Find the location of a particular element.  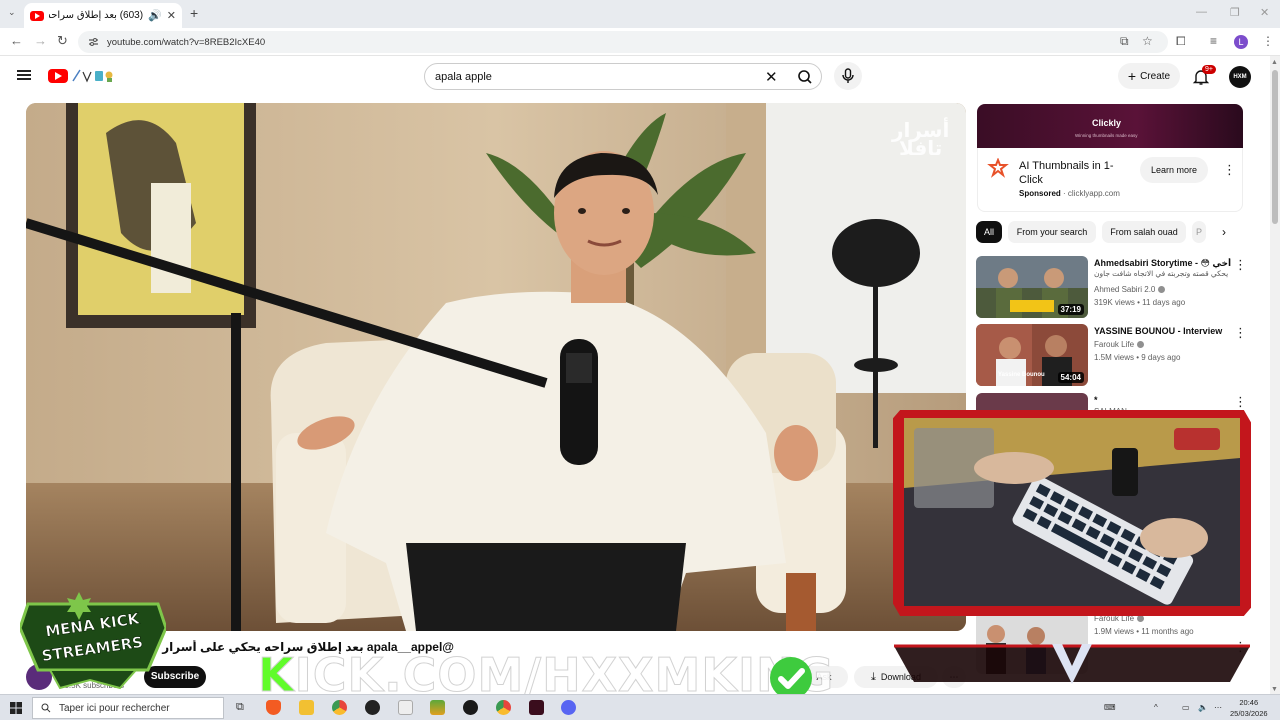

scroll-down-arrow-icon: ▼ is located at coordinates (1274, 689).